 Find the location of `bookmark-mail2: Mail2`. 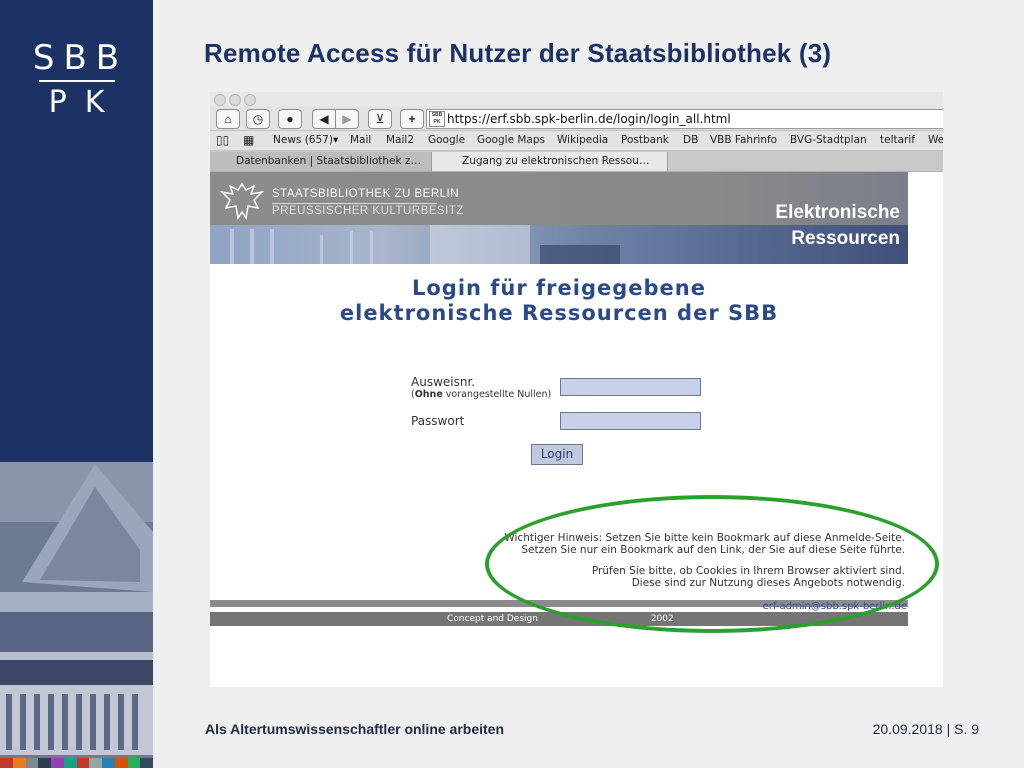

bookmark-mail2: Mail2 is located at coordinates (400, 140).